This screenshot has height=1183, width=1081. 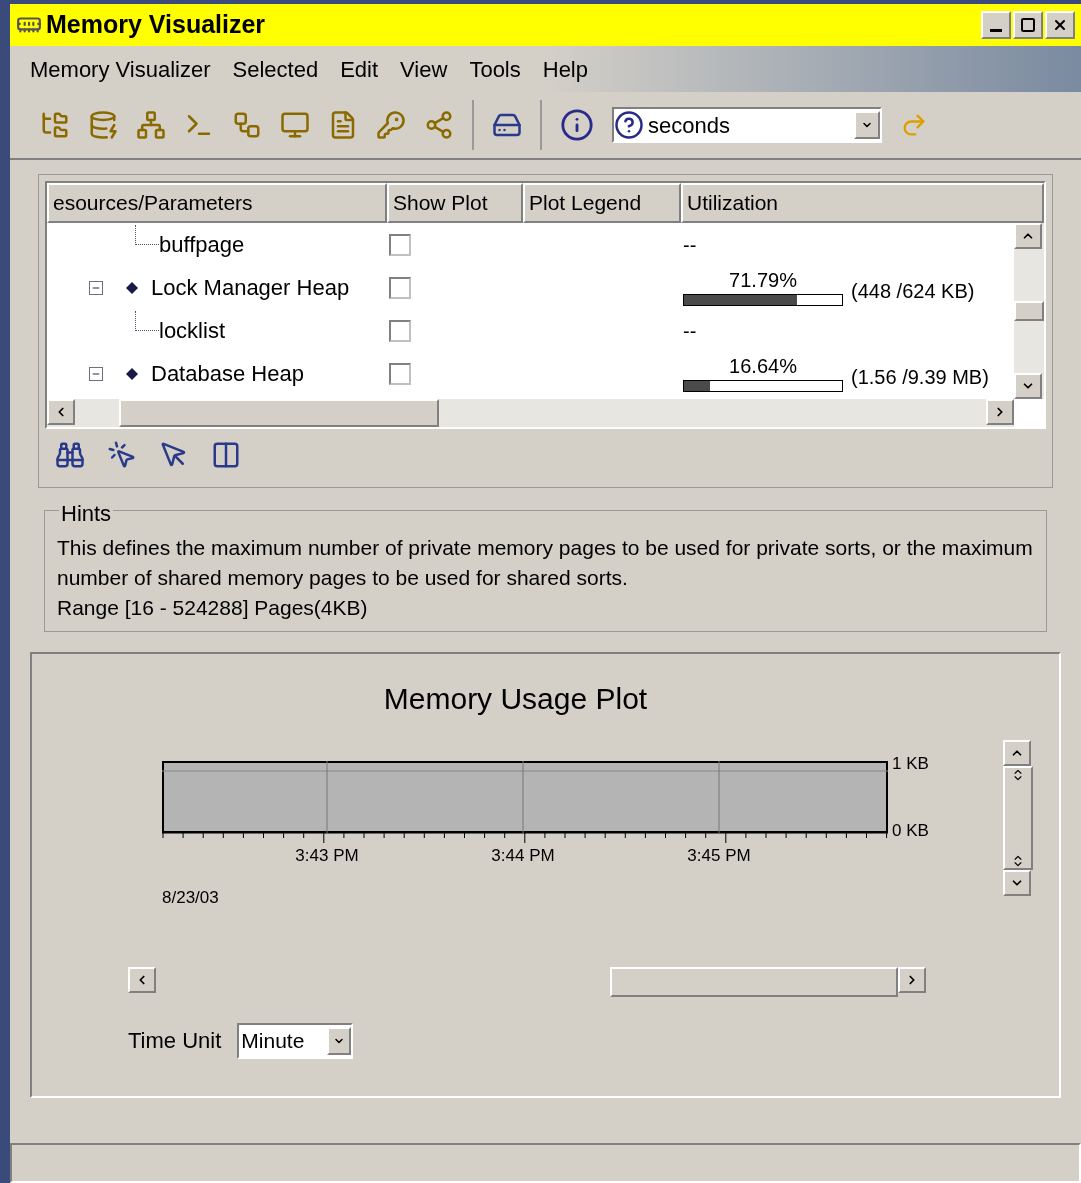 What do you see at coordinates (530, 413) in the screenshot?
I see `horizontal-scrollbar` at bounding box center [530, 413].